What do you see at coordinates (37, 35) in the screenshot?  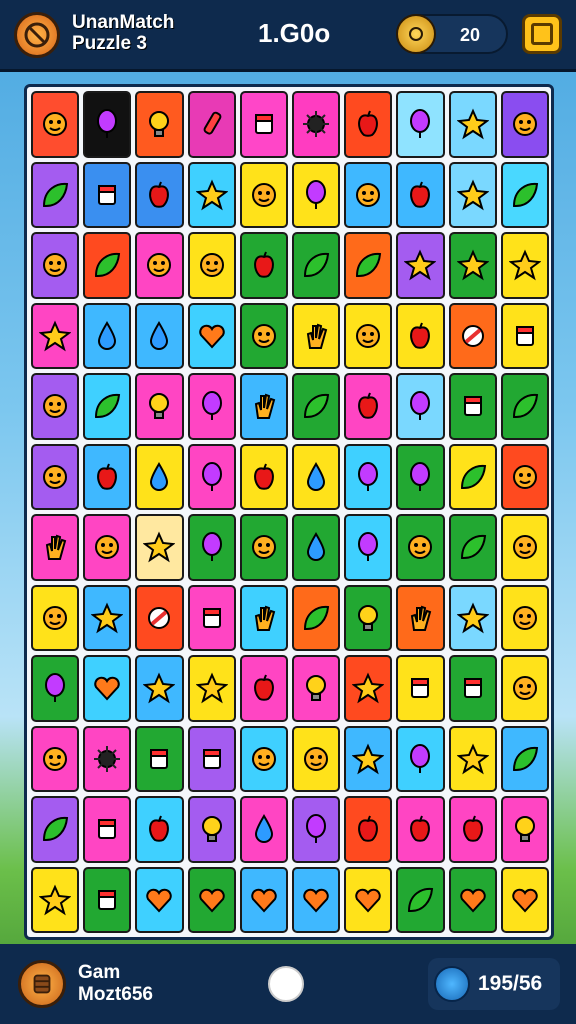 I see `no-symbol-icon` at bounding box center [37, 35].